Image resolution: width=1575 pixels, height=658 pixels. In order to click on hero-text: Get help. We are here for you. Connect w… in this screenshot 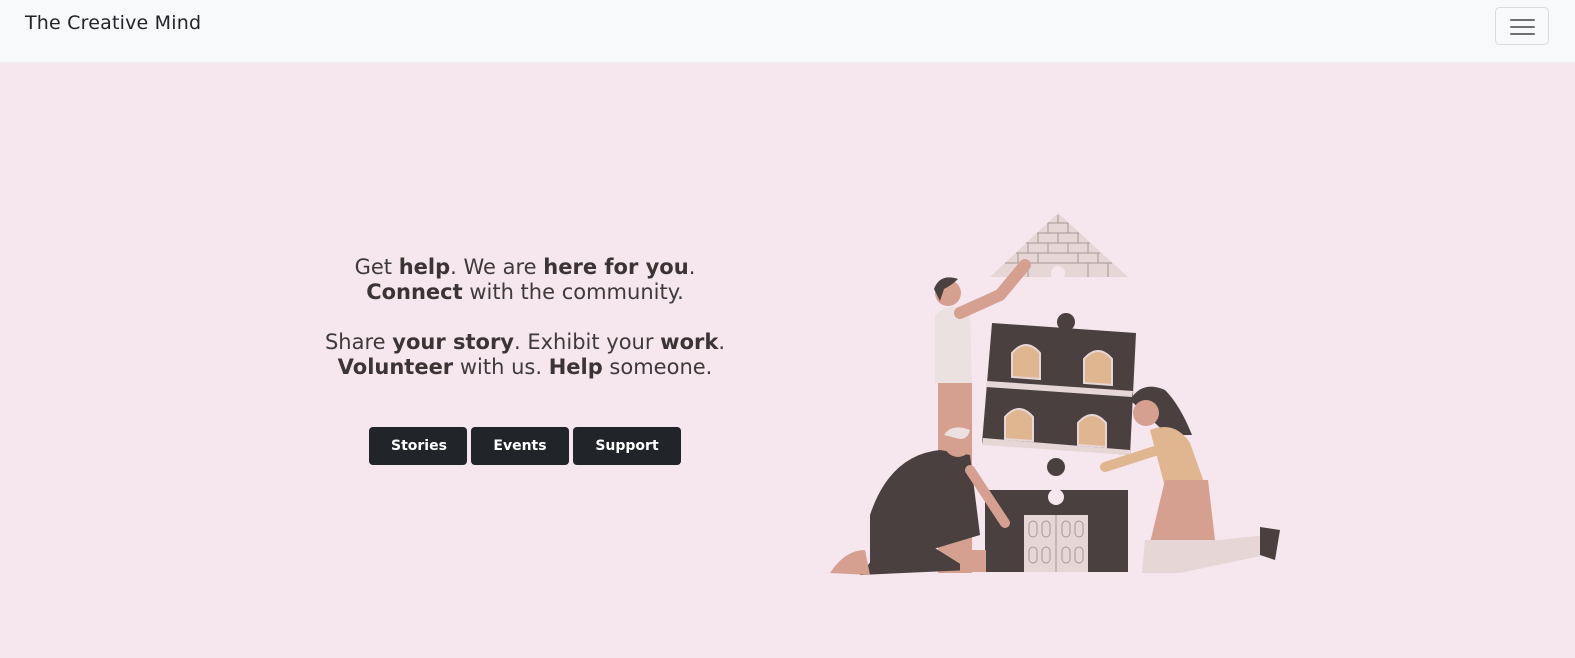, I will do `click(525, 317)`.